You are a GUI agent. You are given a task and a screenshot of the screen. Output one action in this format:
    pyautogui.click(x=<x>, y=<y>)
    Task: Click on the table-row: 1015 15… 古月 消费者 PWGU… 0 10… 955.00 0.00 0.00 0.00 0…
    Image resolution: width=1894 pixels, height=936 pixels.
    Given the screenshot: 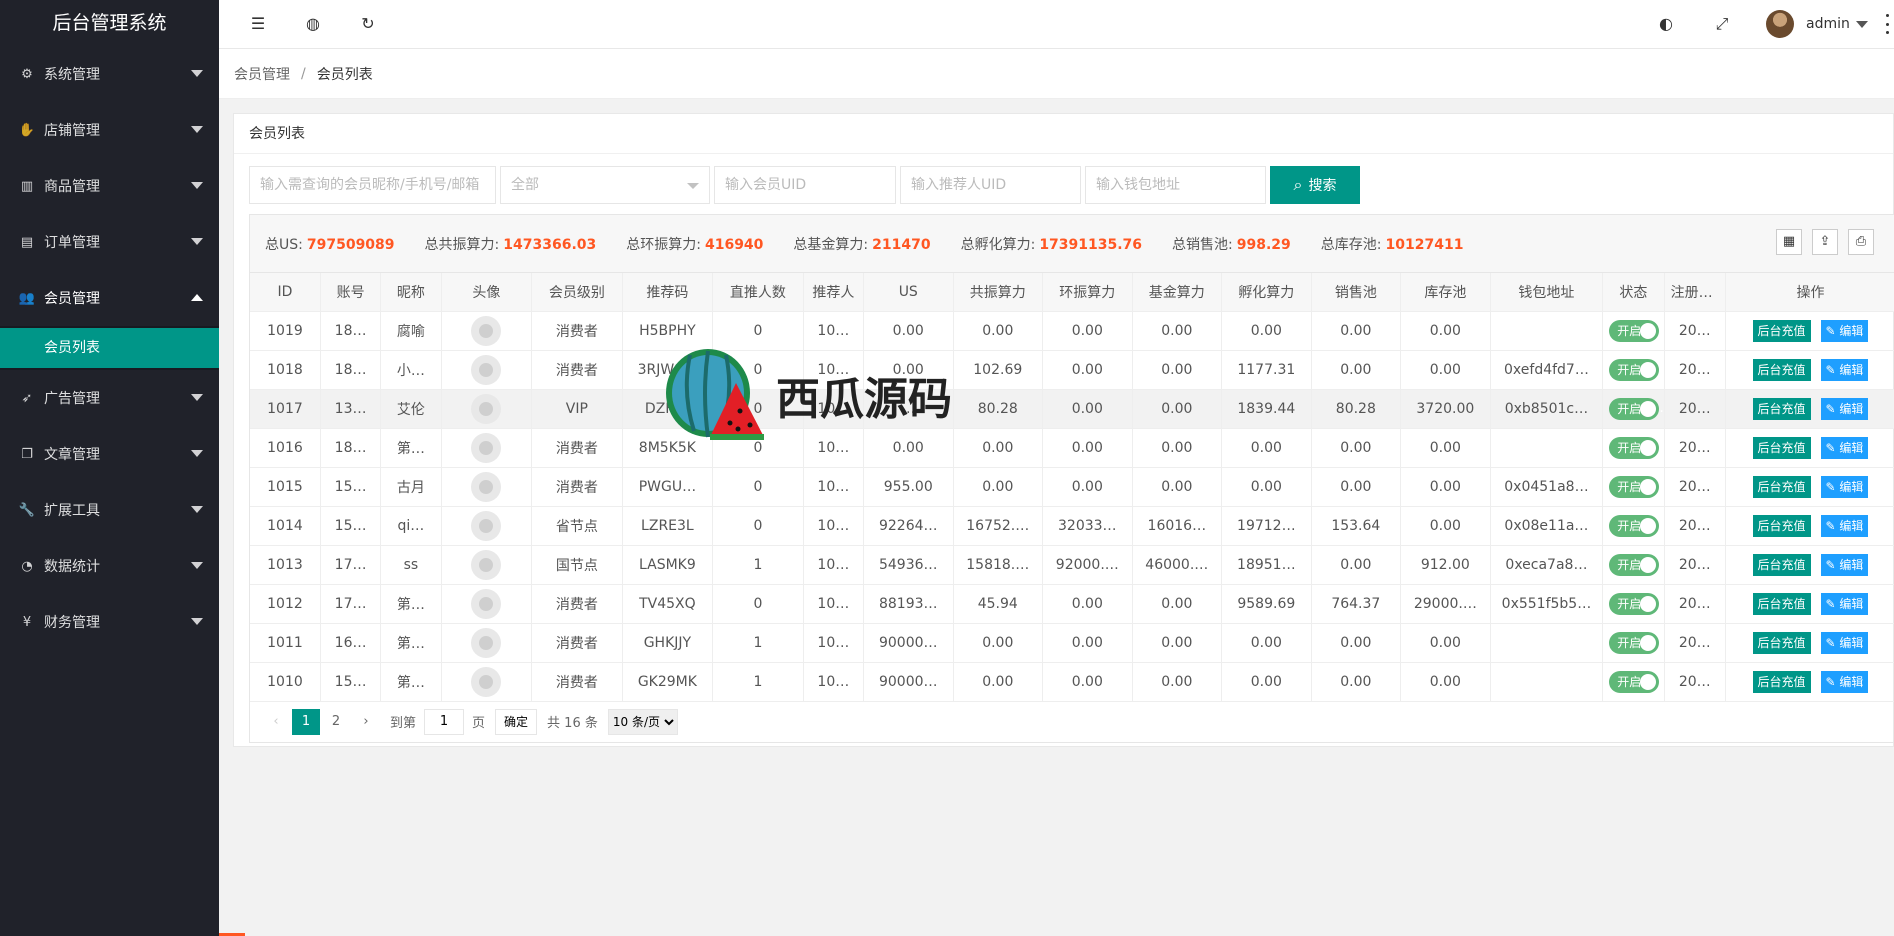 What is the action you would take?
    pyautogui.click(x=1072, y=487)
    